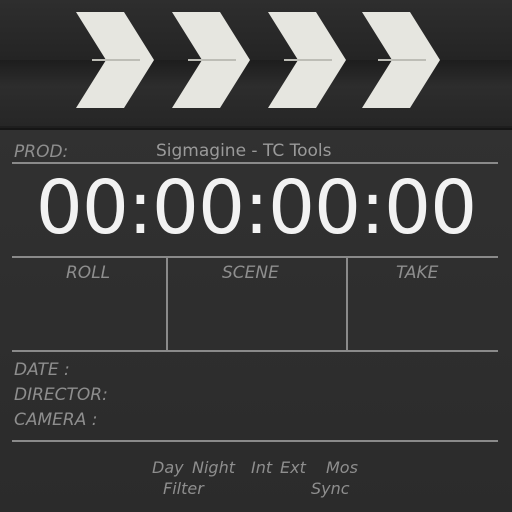  What do you see at coordinates (42, 370) in the screenshot?
I see `date-label: DATE :` at bounding box center [42, 370].